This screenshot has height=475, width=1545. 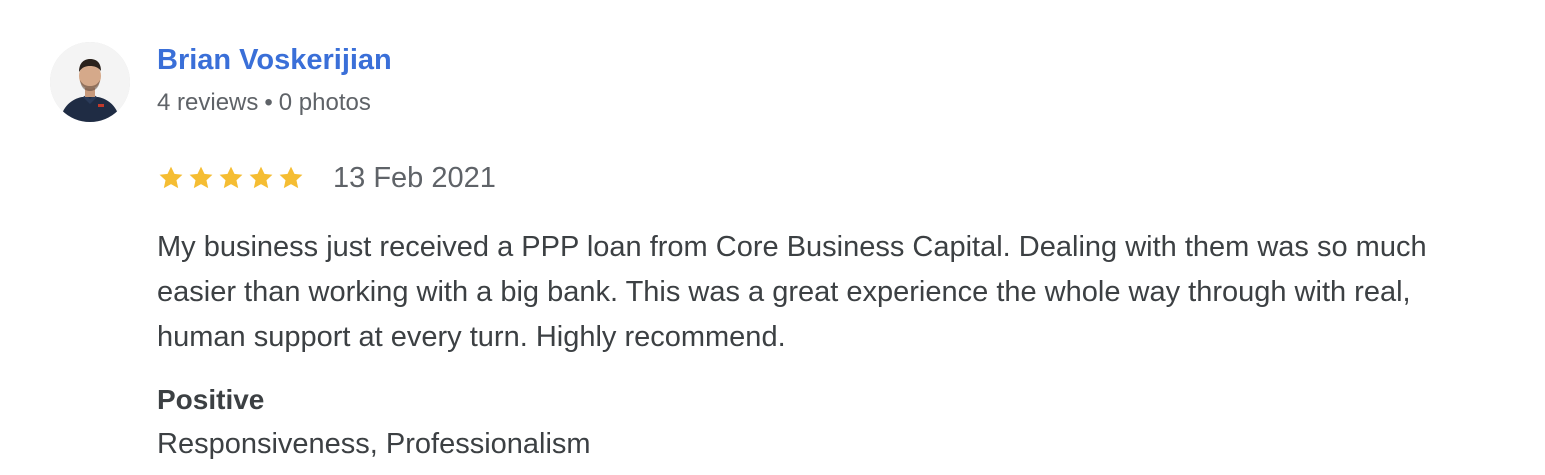 I want to click on photos-count: 0 photos, so click(x=325, y=102).